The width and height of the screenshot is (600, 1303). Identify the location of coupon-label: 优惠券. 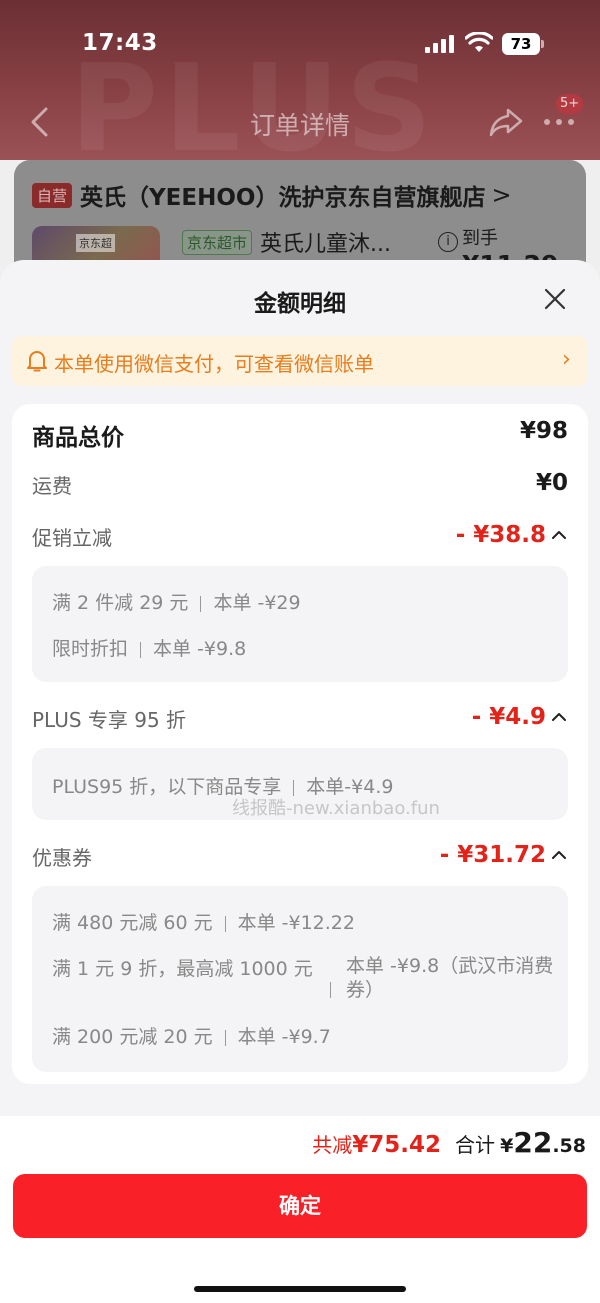
(62, 858).